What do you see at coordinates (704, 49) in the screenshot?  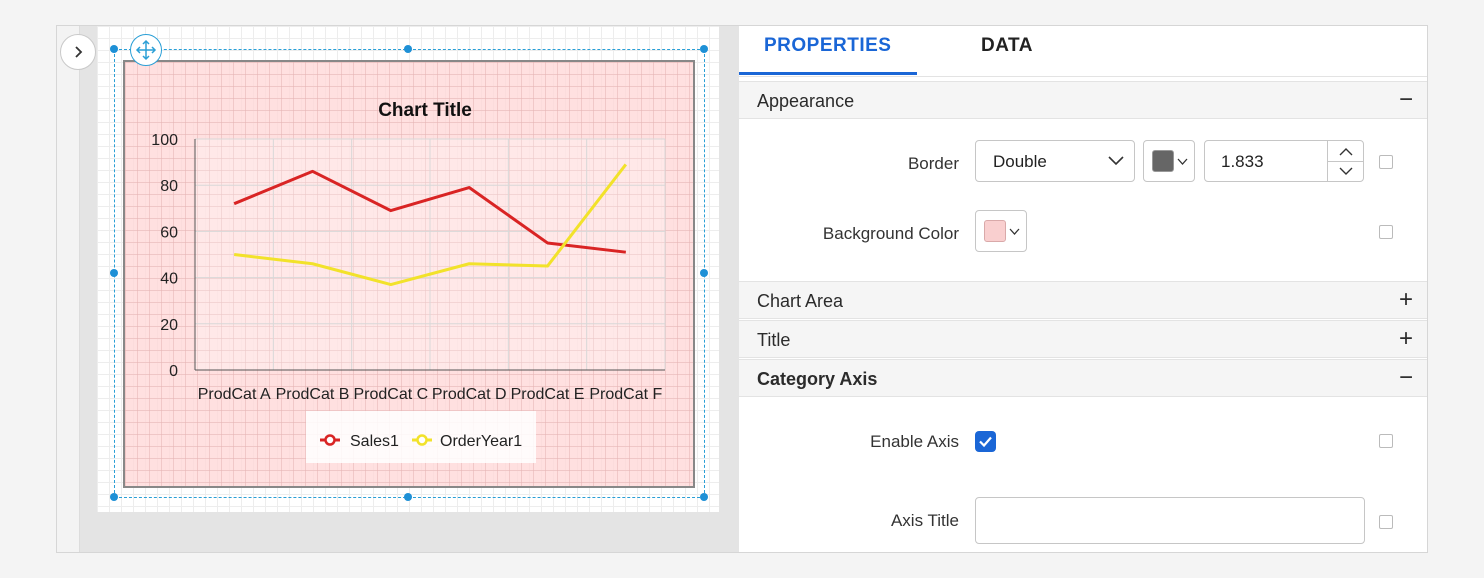 I see `resize-handle-top-right` at bounding box center [704, 49].